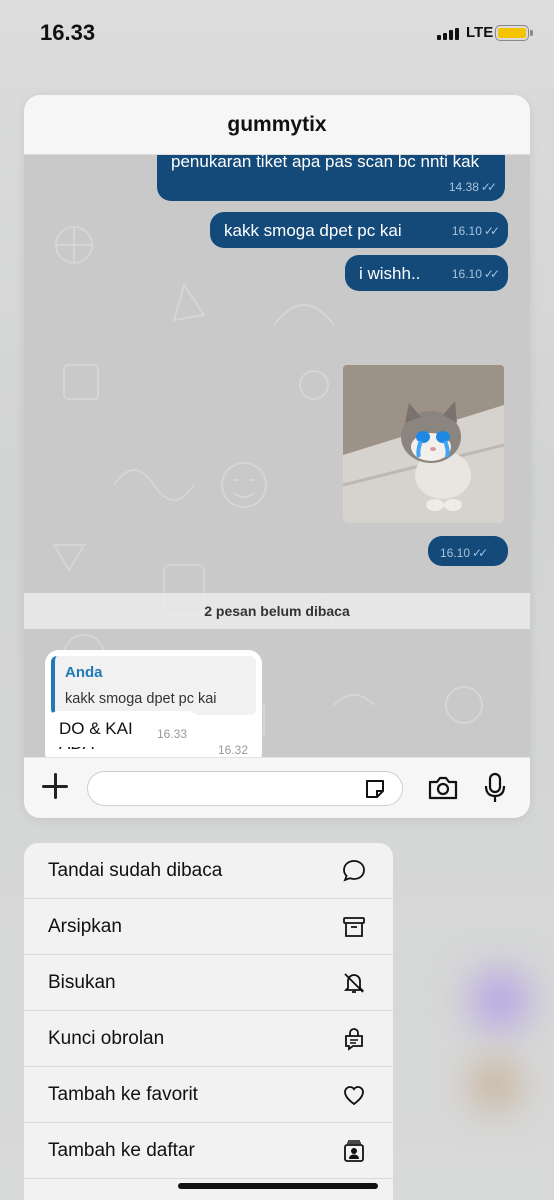  What do you see at coordinates (426, 273) in the screenshot?
I see `message-outgoing: i wishh.. 16.10 ✓✓` at bounding box center [426, 273].